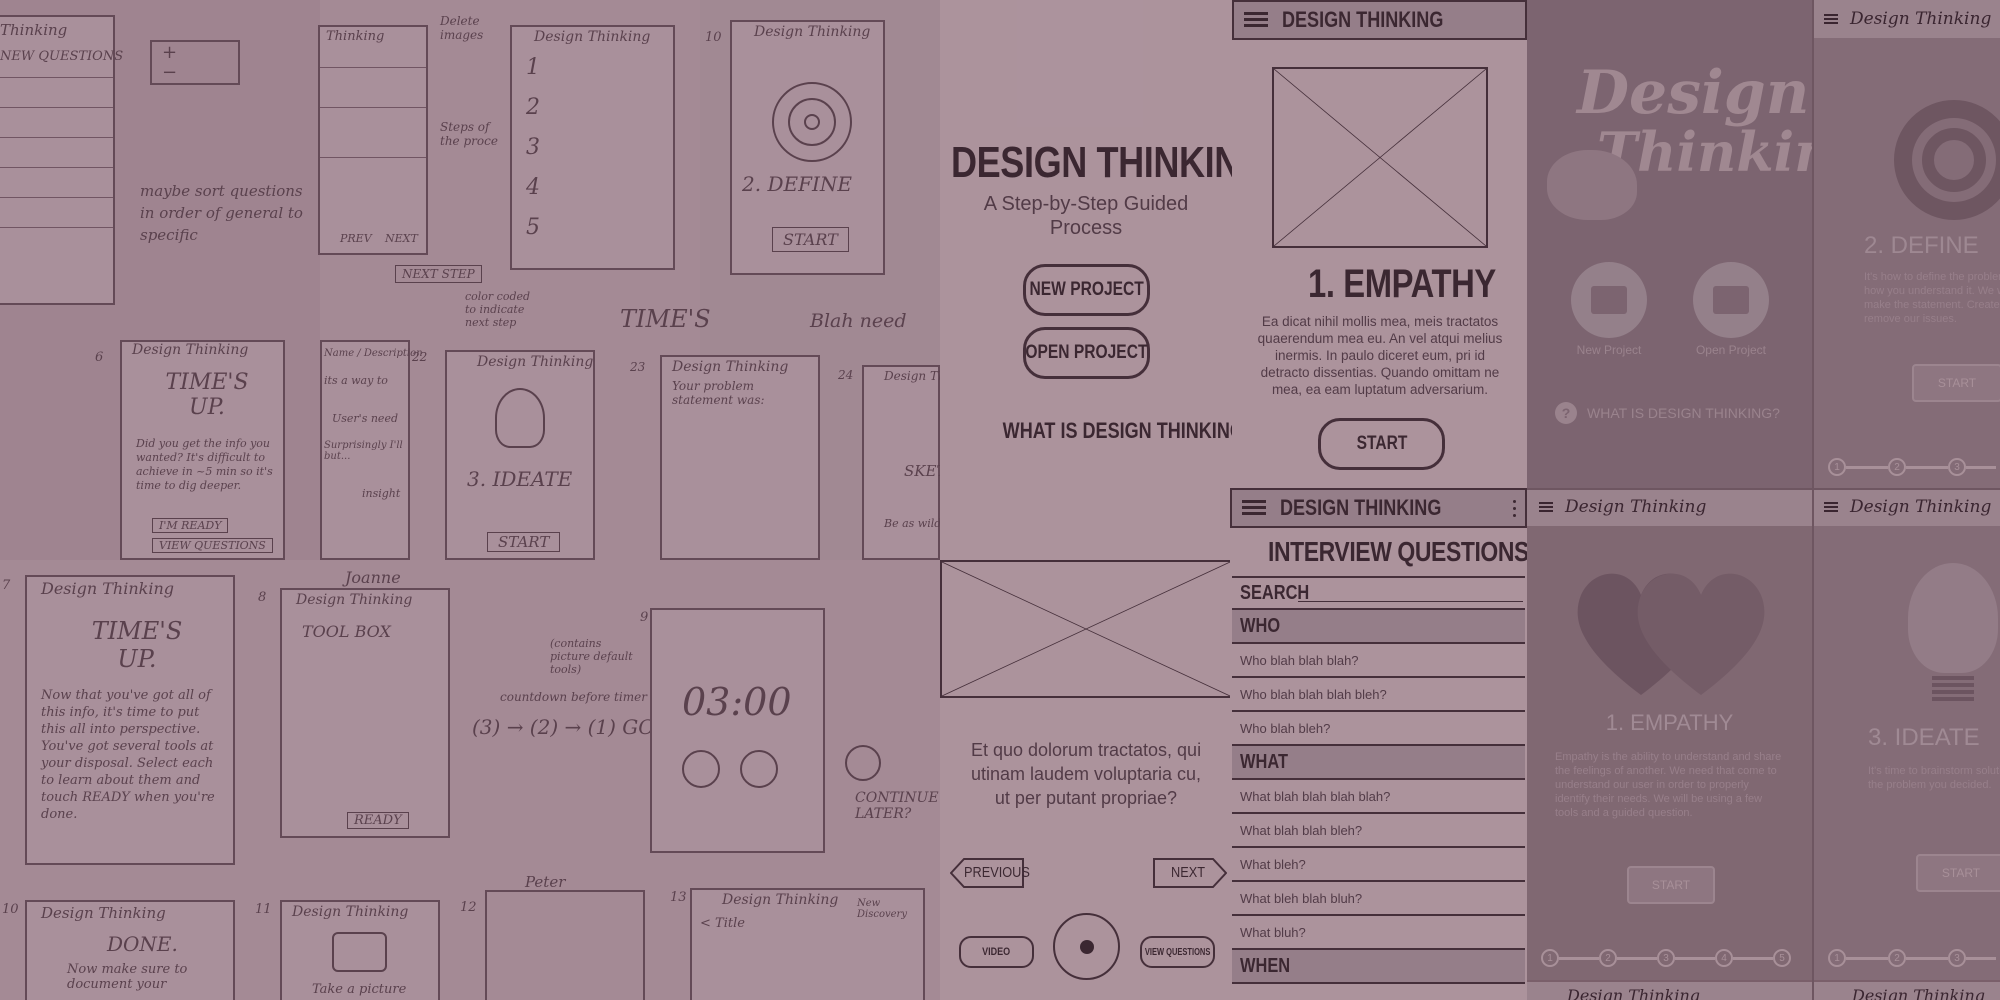 The height and width of the screenshot is (1000, 2000). What do you see at coordinates (1592, 185) in the screenshot?
I see `splash-brain-icon` at bounding box center [1592, 185].